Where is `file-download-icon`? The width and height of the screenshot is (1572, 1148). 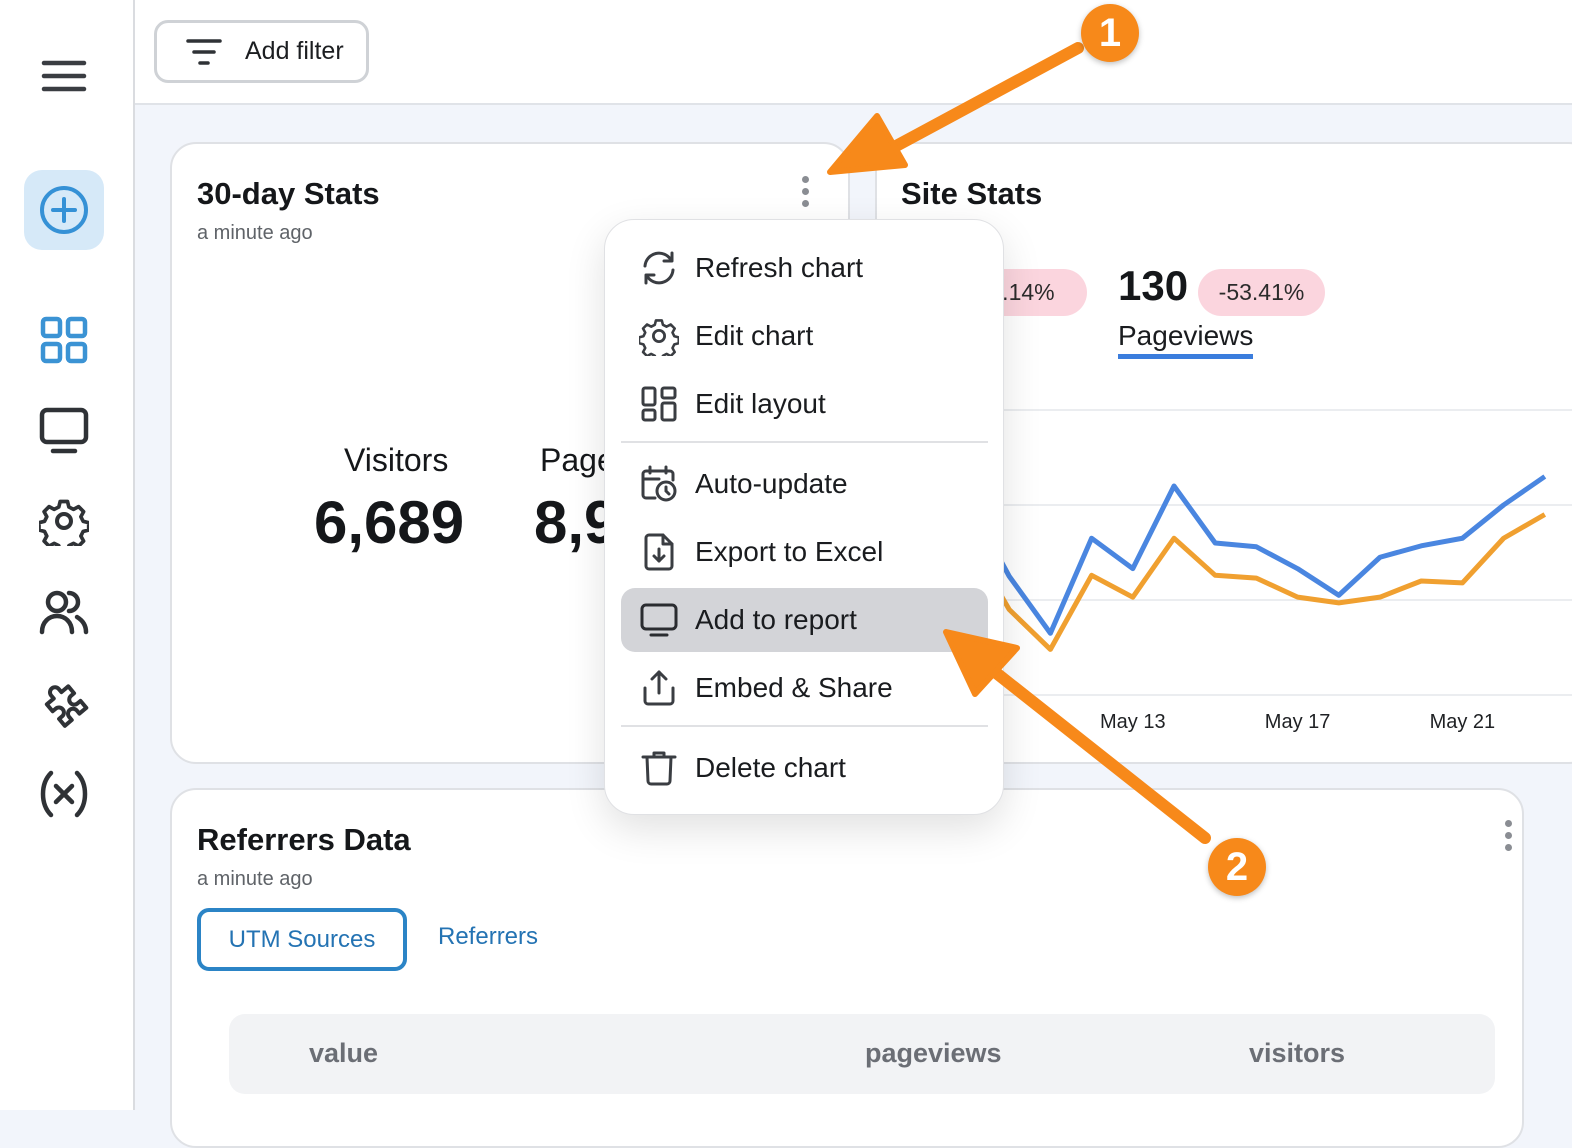
file-download-icon is located at coordinates (659, 552).